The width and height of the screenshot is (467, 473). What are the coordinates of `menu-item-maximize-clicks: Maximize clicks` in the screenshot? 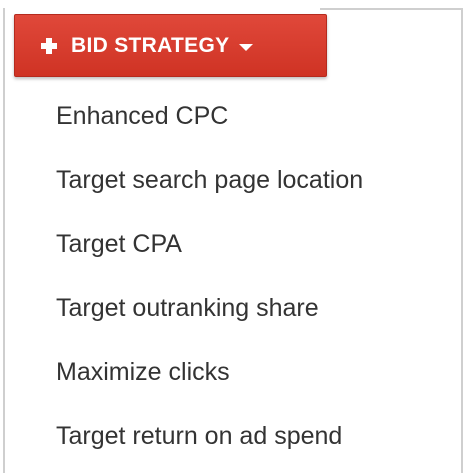 It's located at (230, 372).